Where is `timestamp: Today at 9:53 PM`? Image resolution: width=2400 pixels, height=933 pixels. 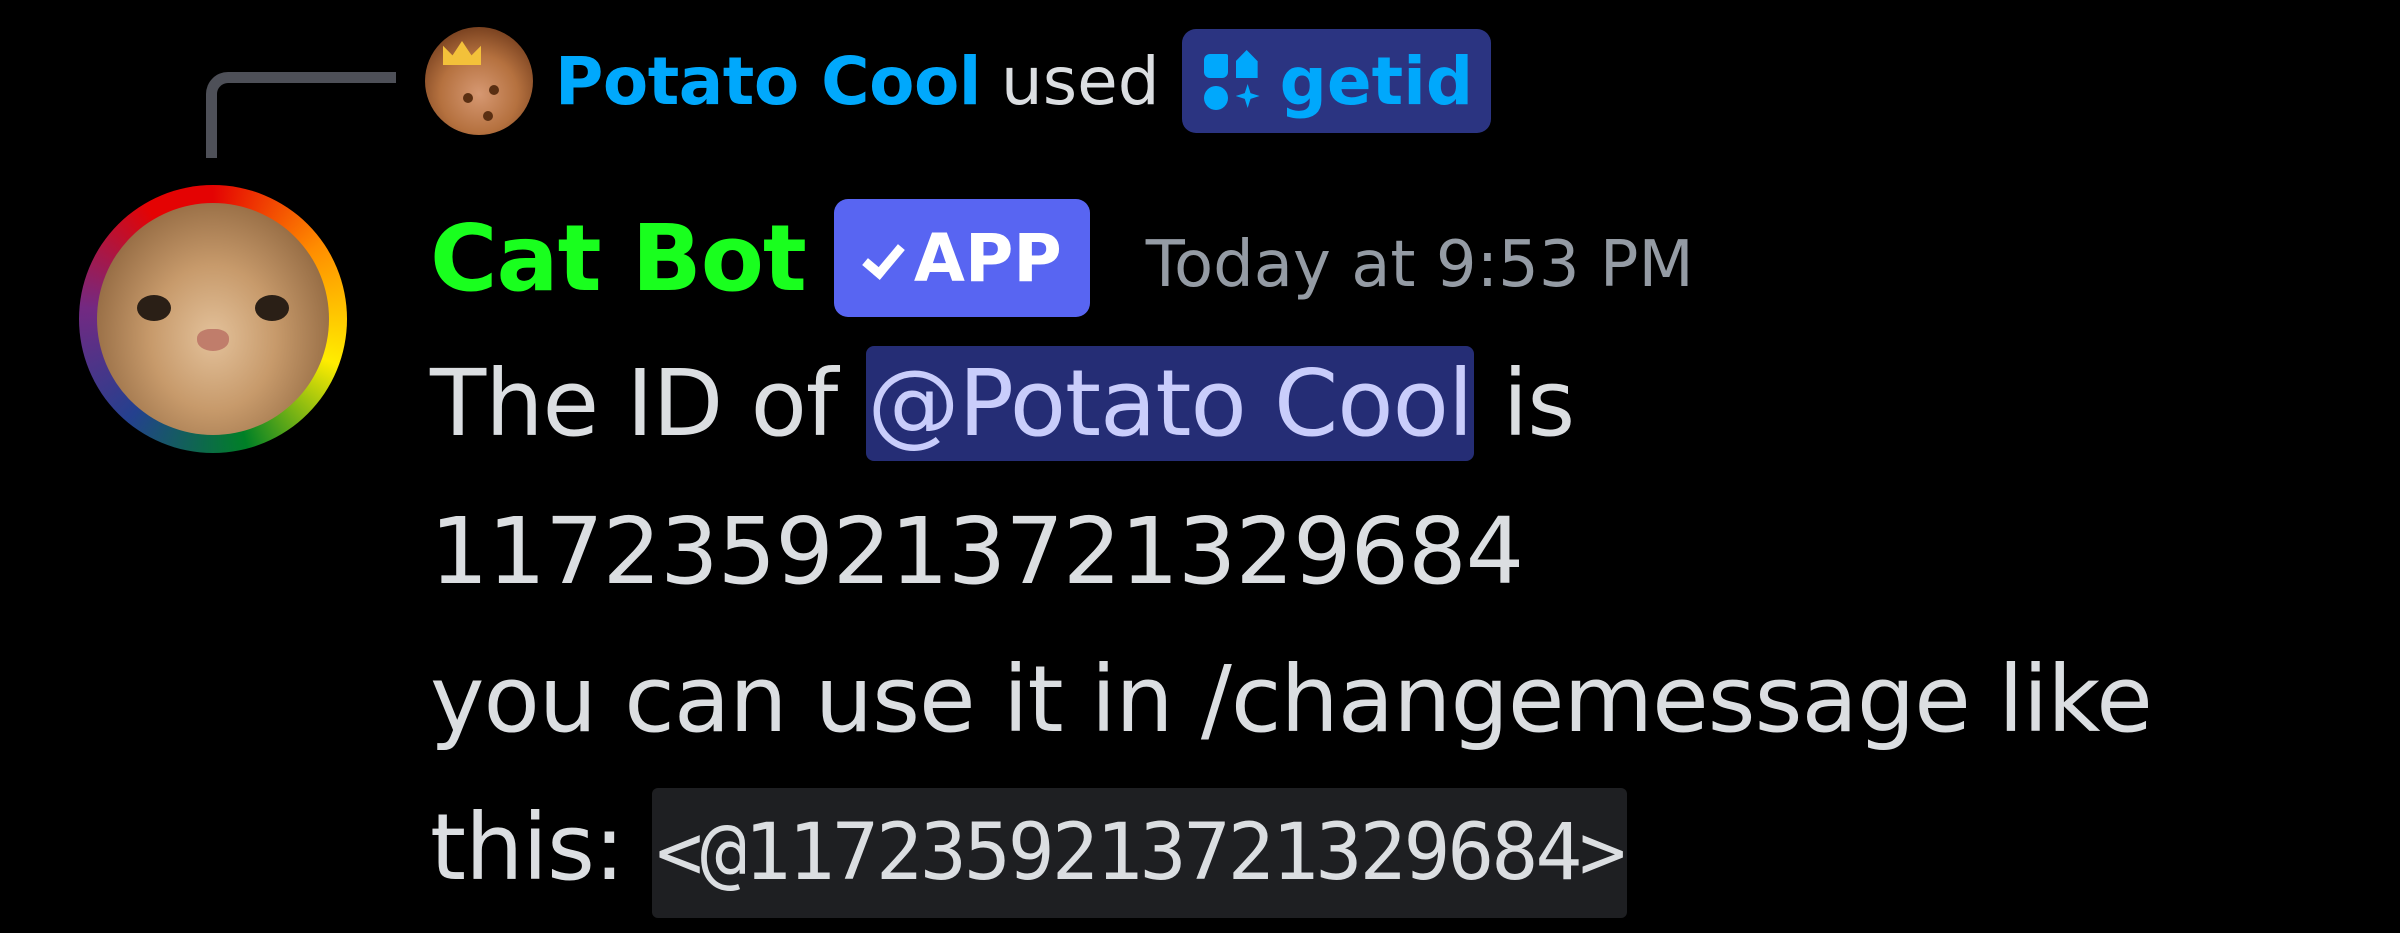
timestamp: Today at 9:53 PM is located at coordinates (1420, 265).